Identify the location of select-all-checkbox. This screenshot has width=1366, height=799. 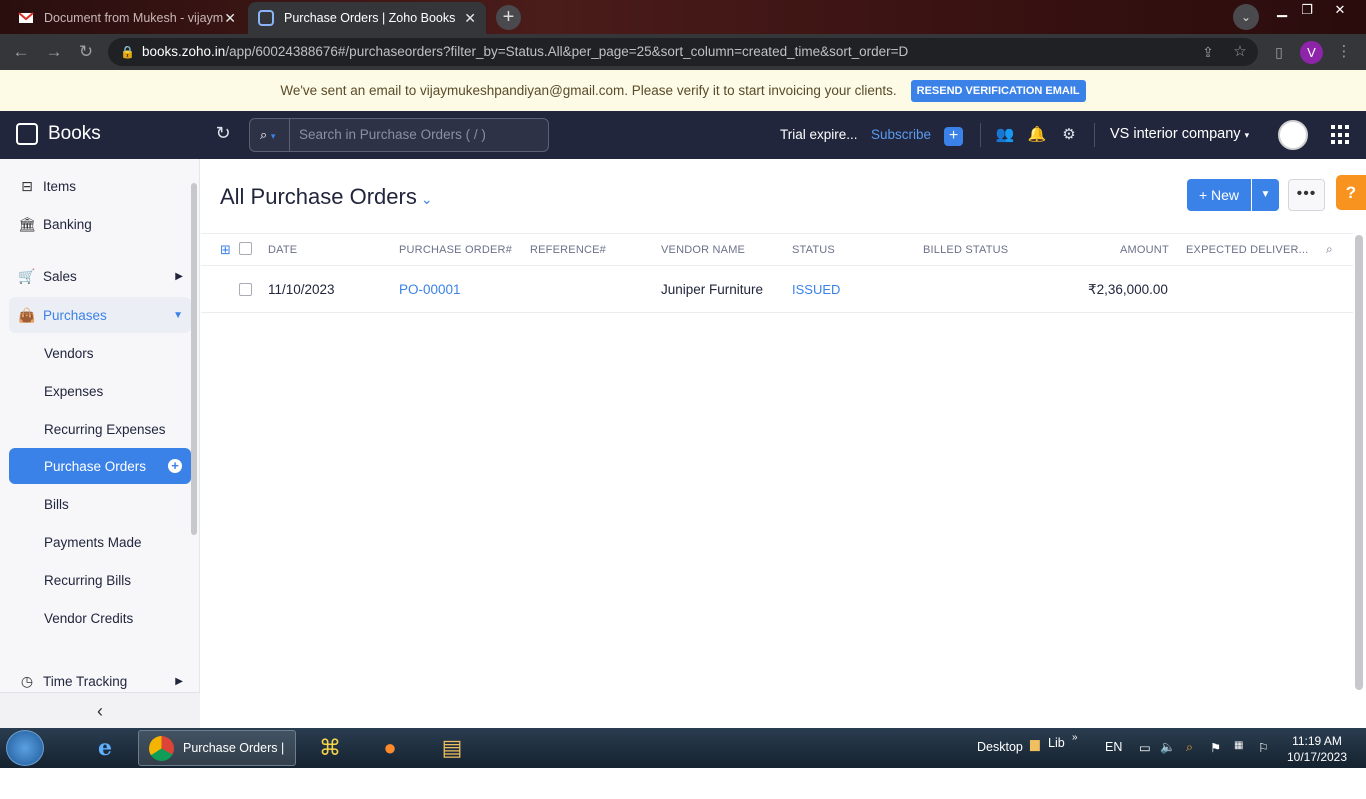
(245, 248).